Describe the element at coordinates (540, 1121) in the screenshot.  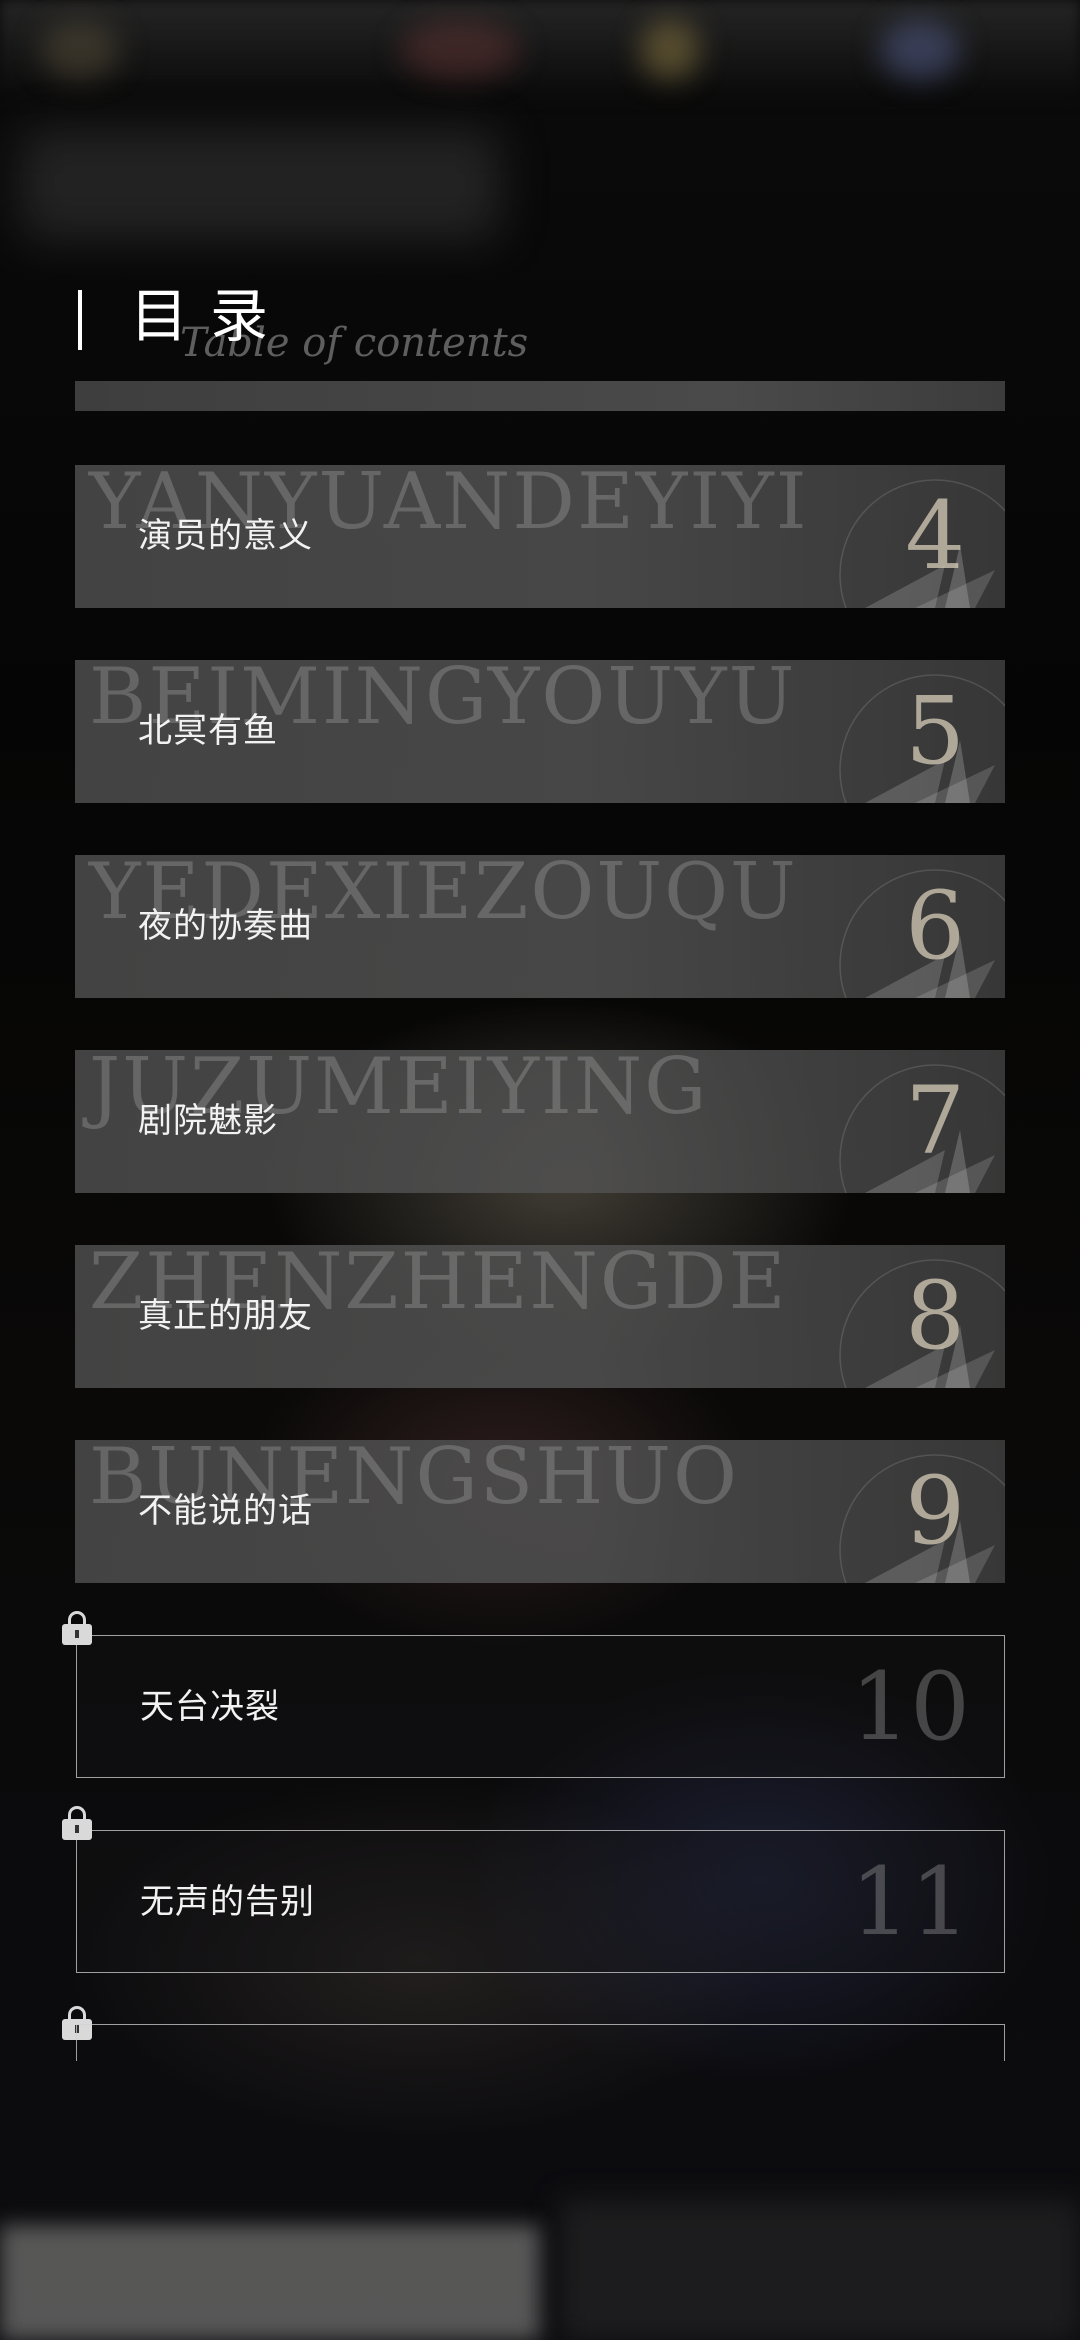
I see `chapter-card: JUZUMEIYING 剧院魅影 7` at that location.